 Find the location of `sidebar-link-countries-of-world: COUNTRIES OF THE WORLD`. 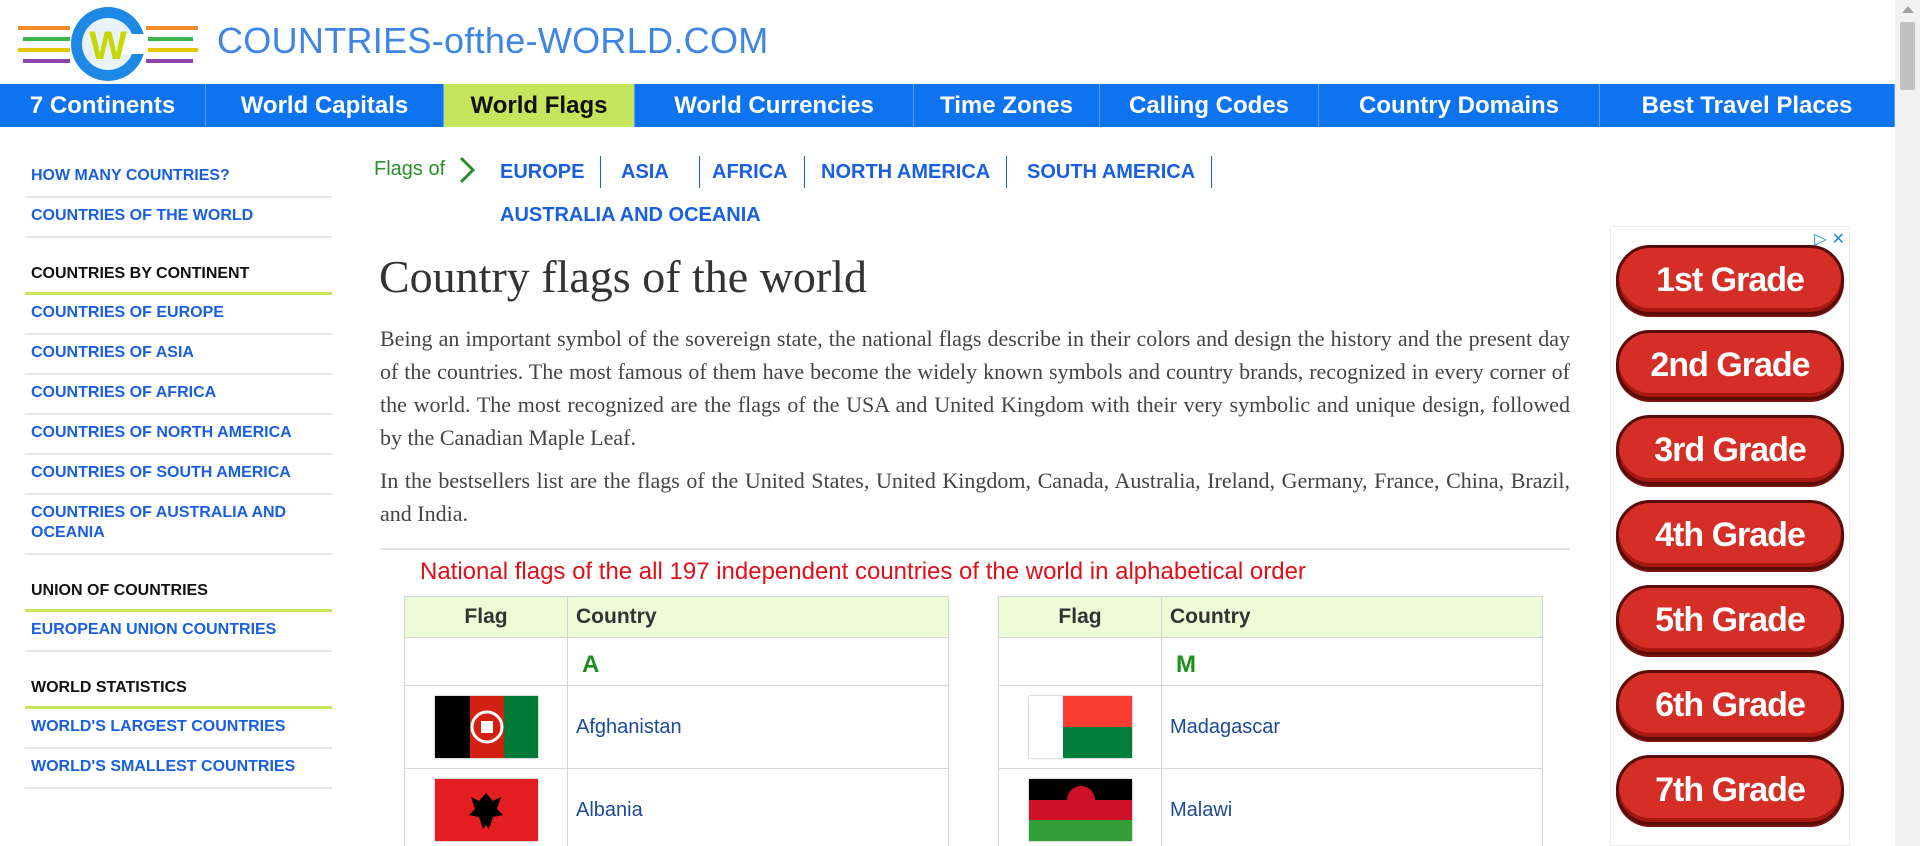

sidebar-link-countries-of-world: COUNTRIES OF THE WORLD is located at coordinates (178, 218).